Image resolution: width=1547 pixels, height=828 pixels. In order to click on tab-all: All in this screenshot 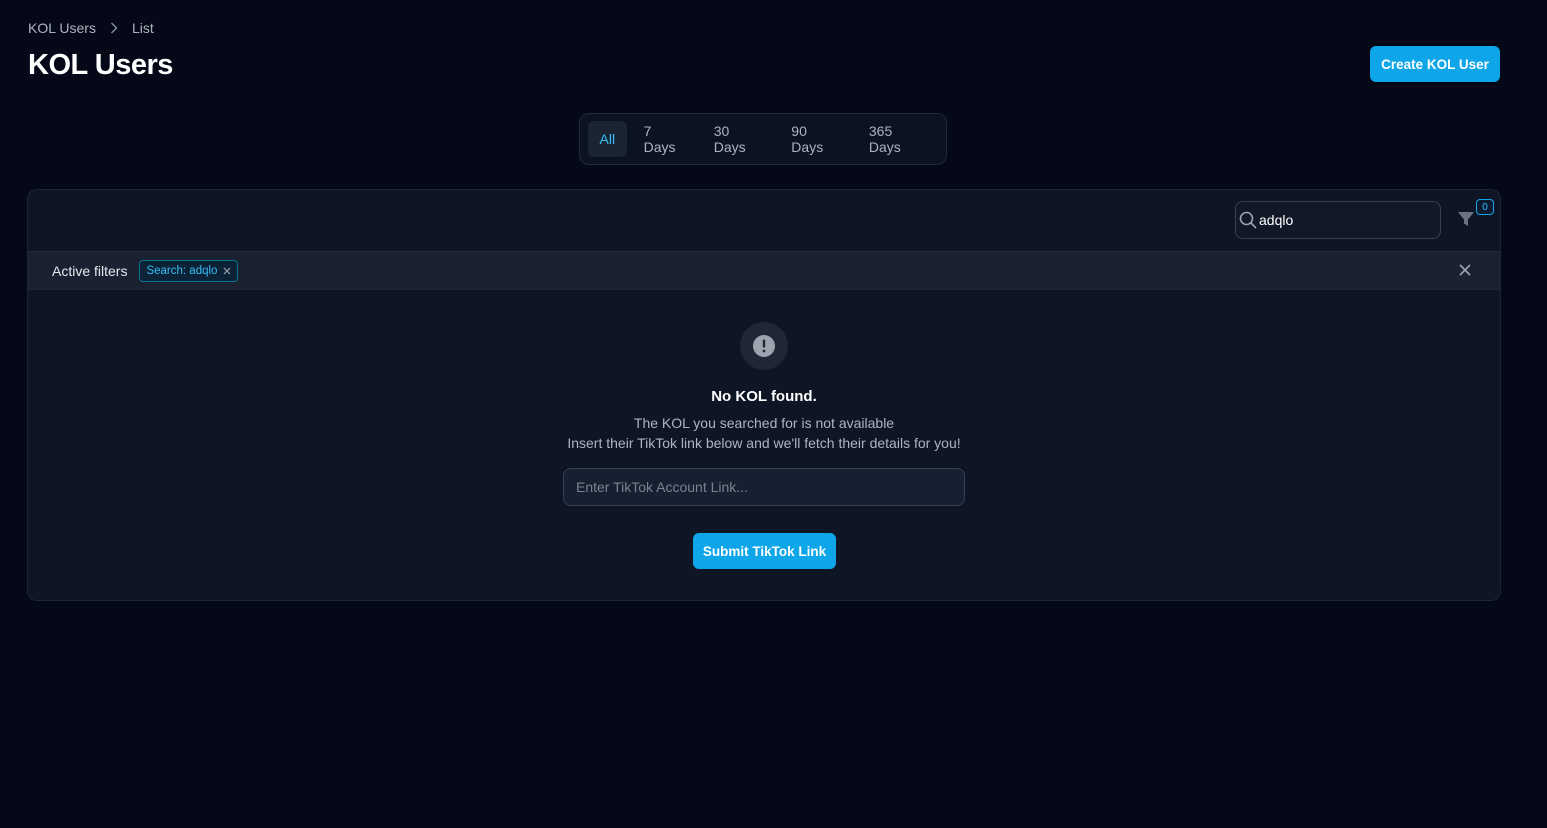, I will do `click(607, 139)`.